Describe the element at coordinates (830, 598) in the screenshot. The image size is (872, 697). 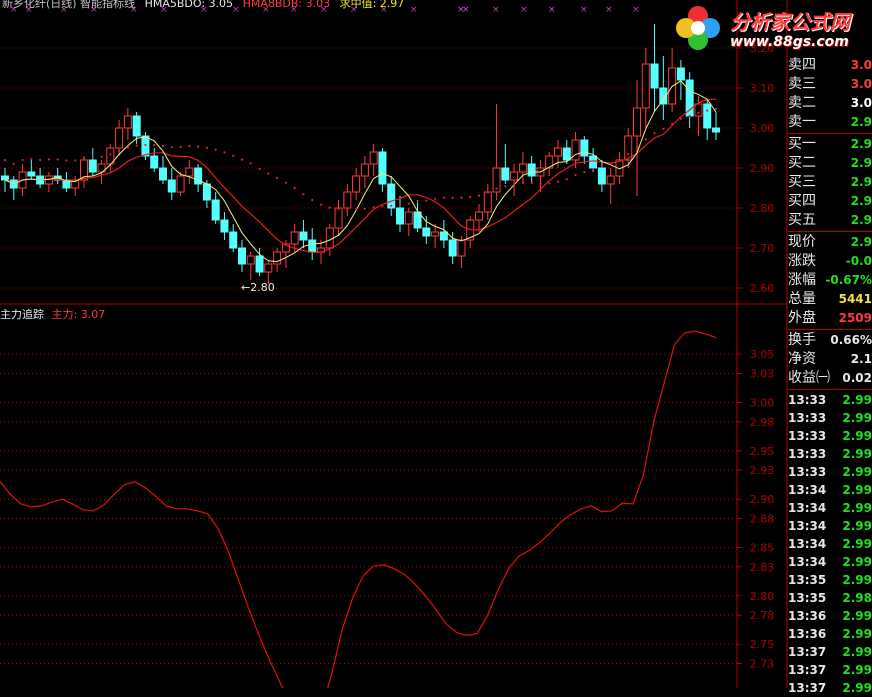
I see `tick-row: 13:35 2.98` at that location.